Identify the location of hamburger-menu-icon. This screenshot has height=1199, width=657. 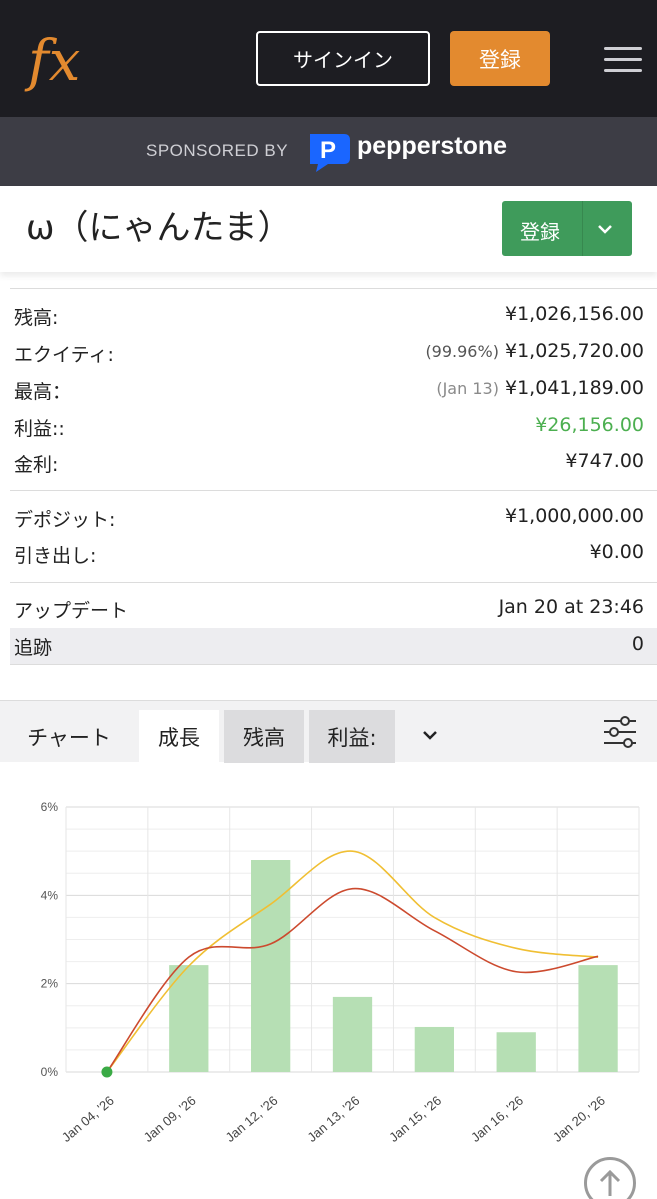
(623, 60).